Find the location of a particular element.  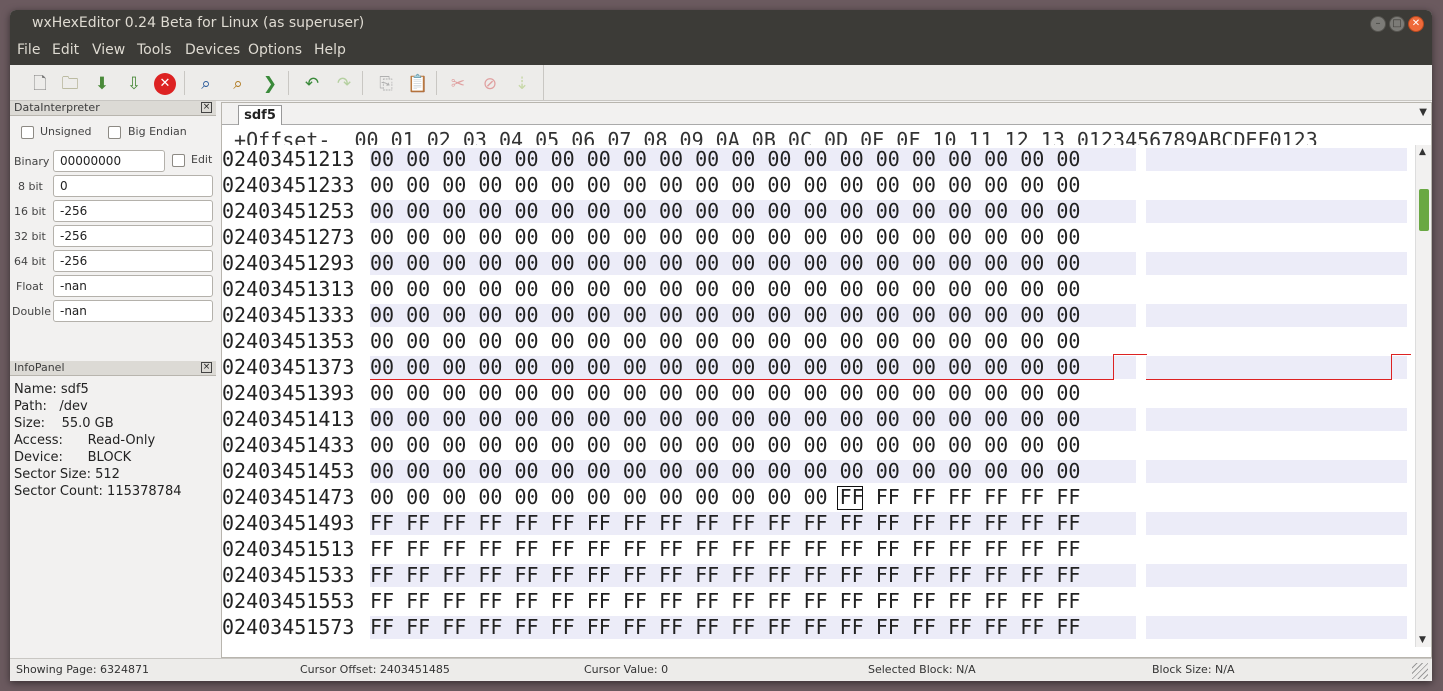

menu-devices: Devices is located at coordinates (212, 50).